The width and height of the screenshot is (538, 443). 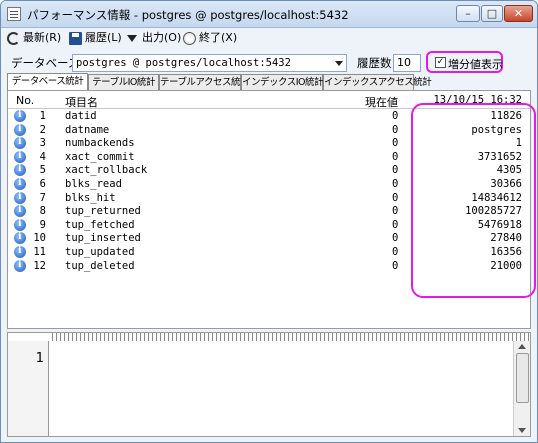 I want to click on table-row: 9 tup_fetched 0 5476918, so click(x=269, y=225).